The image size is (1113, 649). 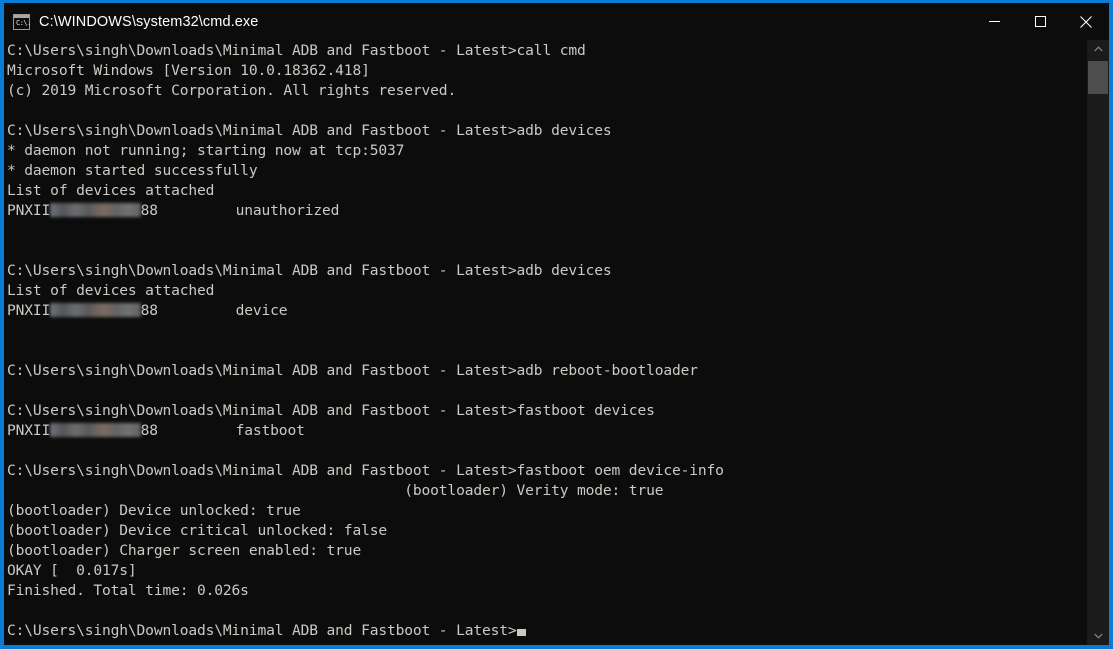 I want to click on minimize-icon, so click(x=994, y=21).